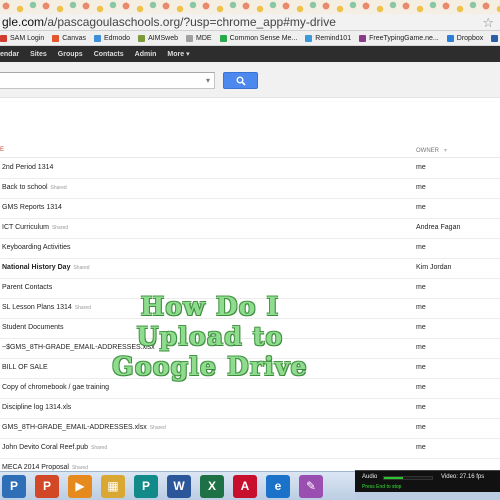  I want to click on edmodo-icon, so click(97, 38).